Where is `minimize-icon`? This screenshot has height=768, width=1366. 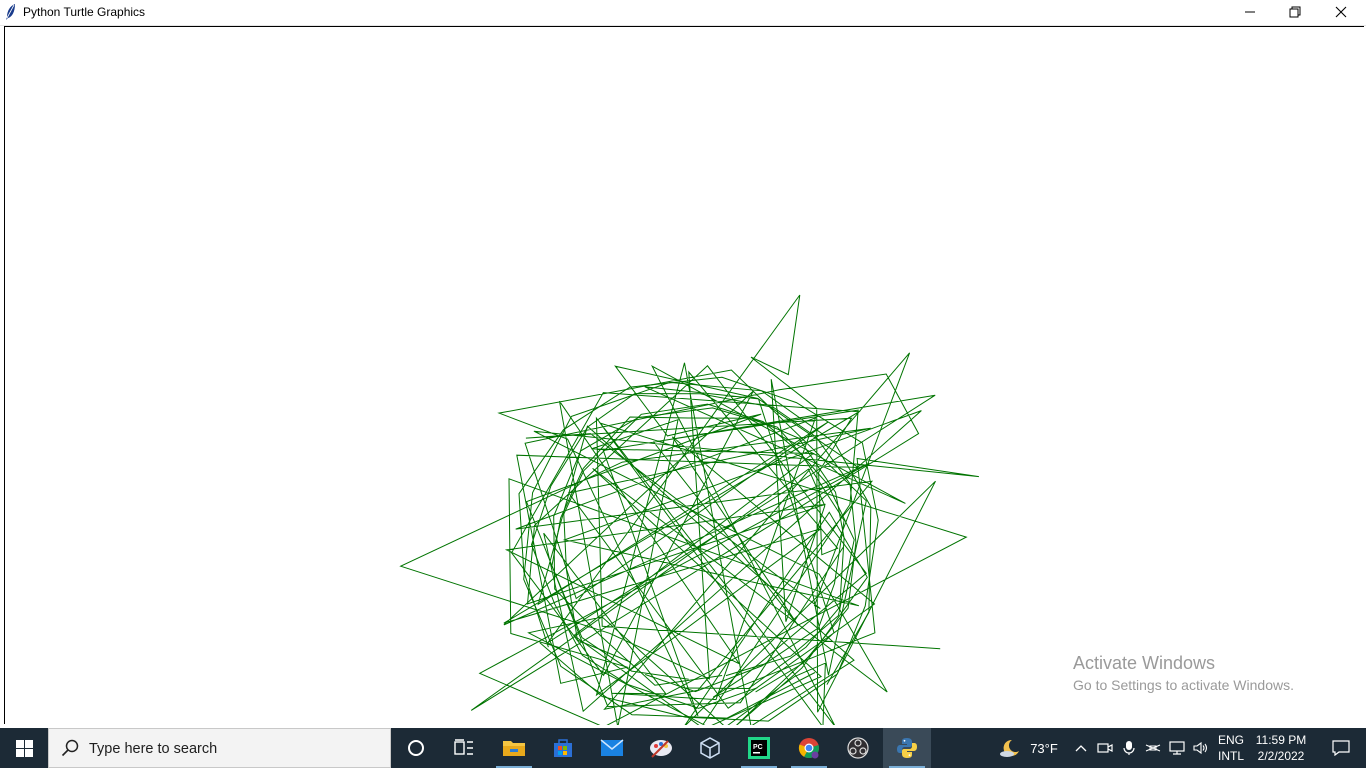
minimize-icon is located at coordinates (1250, 12).